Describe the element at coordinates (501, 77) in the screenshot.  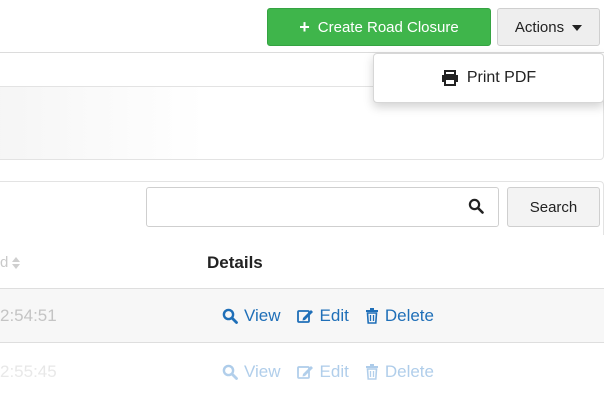
I see `print-pdf-label: Print PDF` at that location.